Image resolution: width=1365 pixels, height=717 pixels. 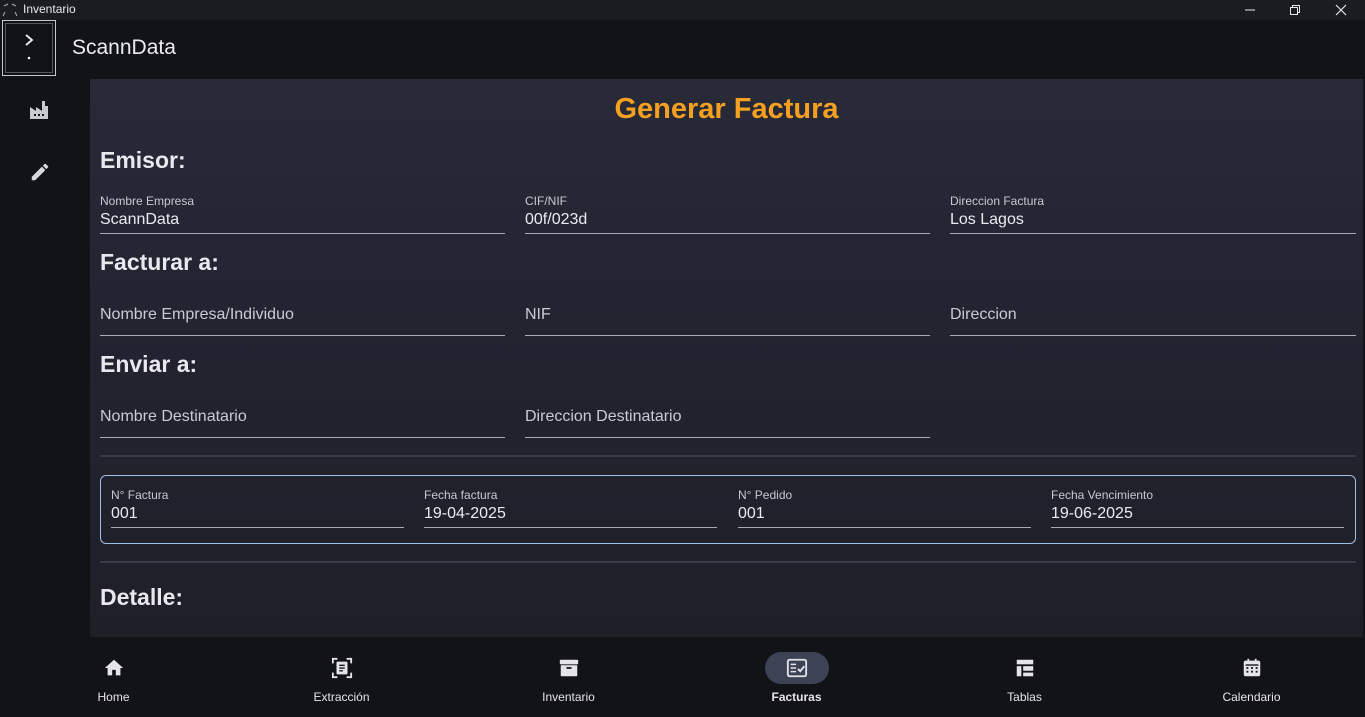 I want to click on app-title: ScannData, so click(x=124, y=47).